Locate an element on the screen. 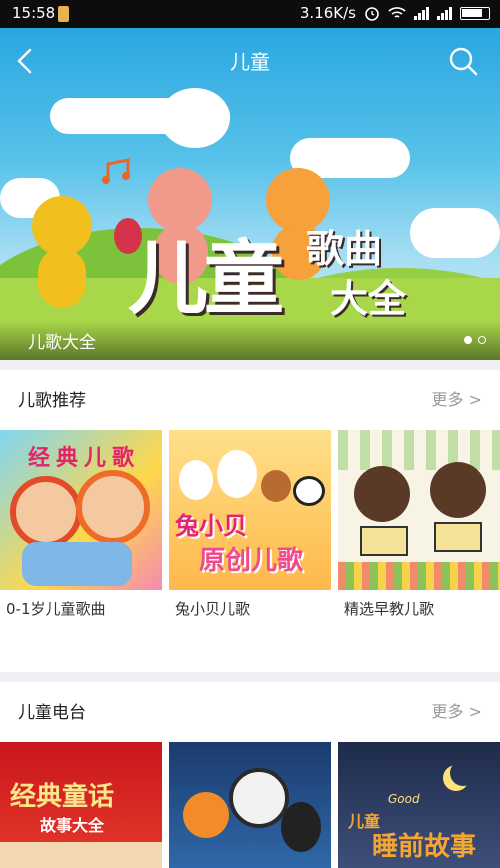  cover-art-text: 原创儿歌 is located at coordinates (251, 561).